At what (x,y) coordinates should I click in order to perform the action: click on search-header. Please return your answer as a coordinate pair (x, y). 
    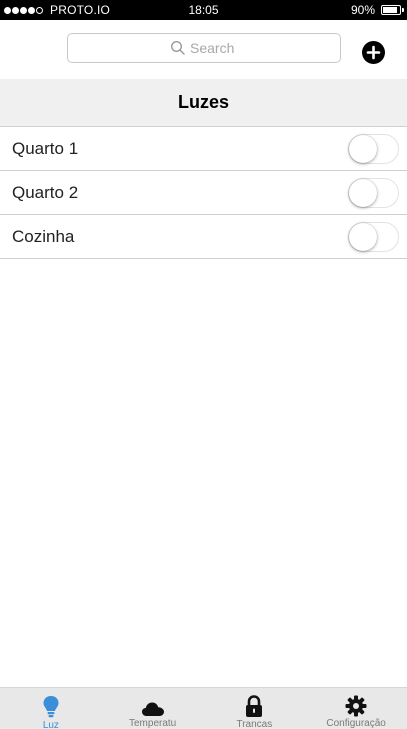
    Looking at the image, I should click on (203, 49).